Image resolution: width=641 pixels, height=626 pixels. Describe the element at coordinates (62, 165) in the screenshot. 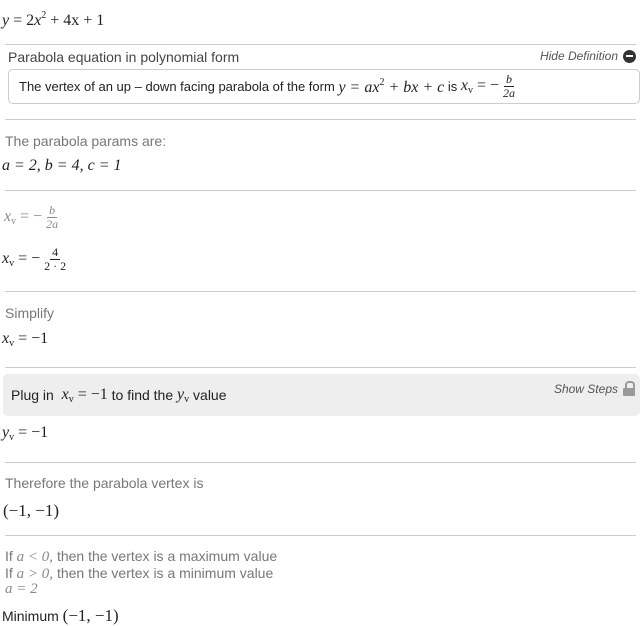

I see `params-values: a = 2, b = 4, c = 1` at that location.